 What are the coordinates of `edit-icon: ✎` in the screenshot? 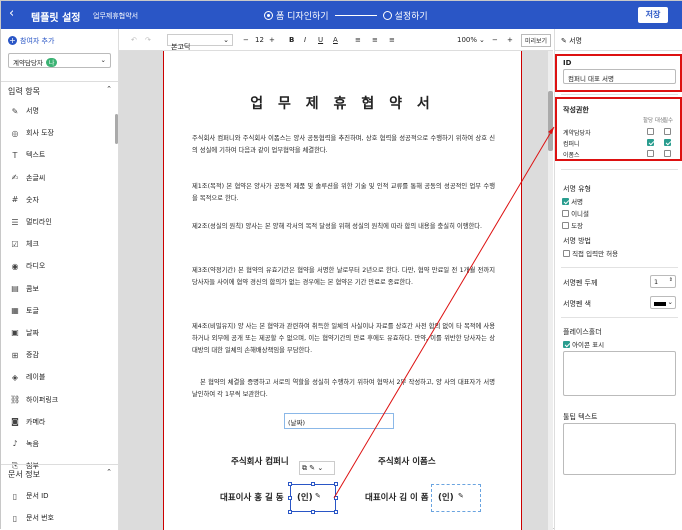 It's located at (312, 468).